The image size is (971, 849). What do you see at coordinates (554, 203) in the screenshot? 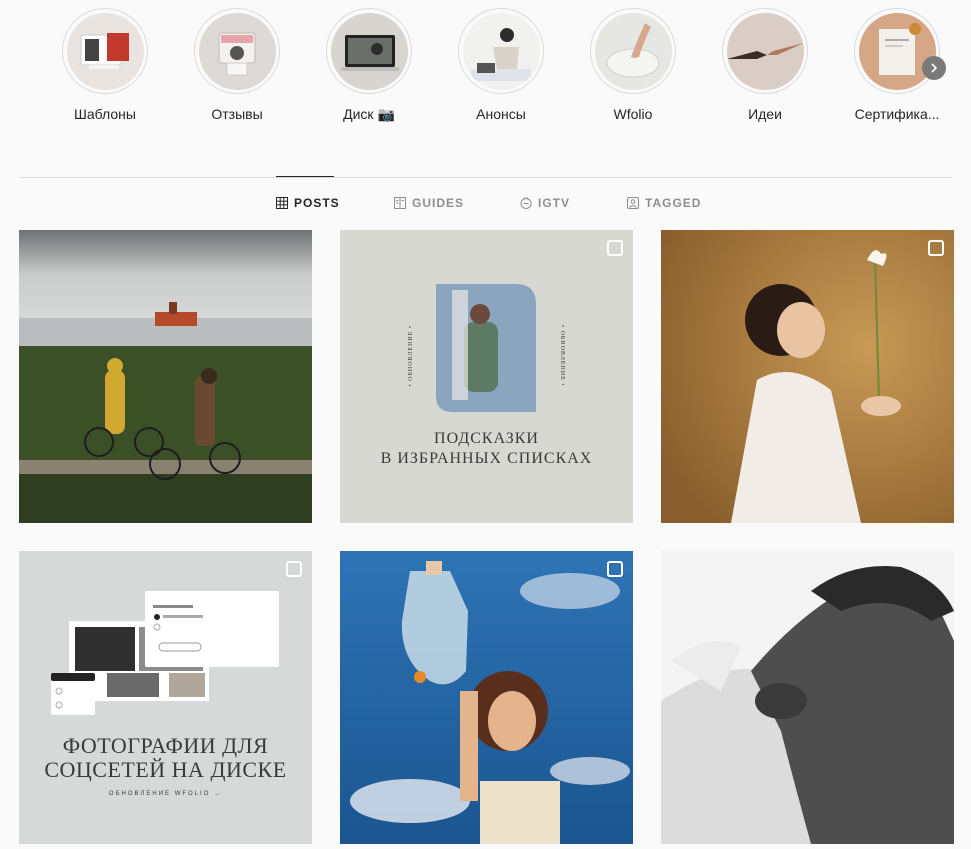
I see `tab-label: IGTV` at bounding box center [554, 203].